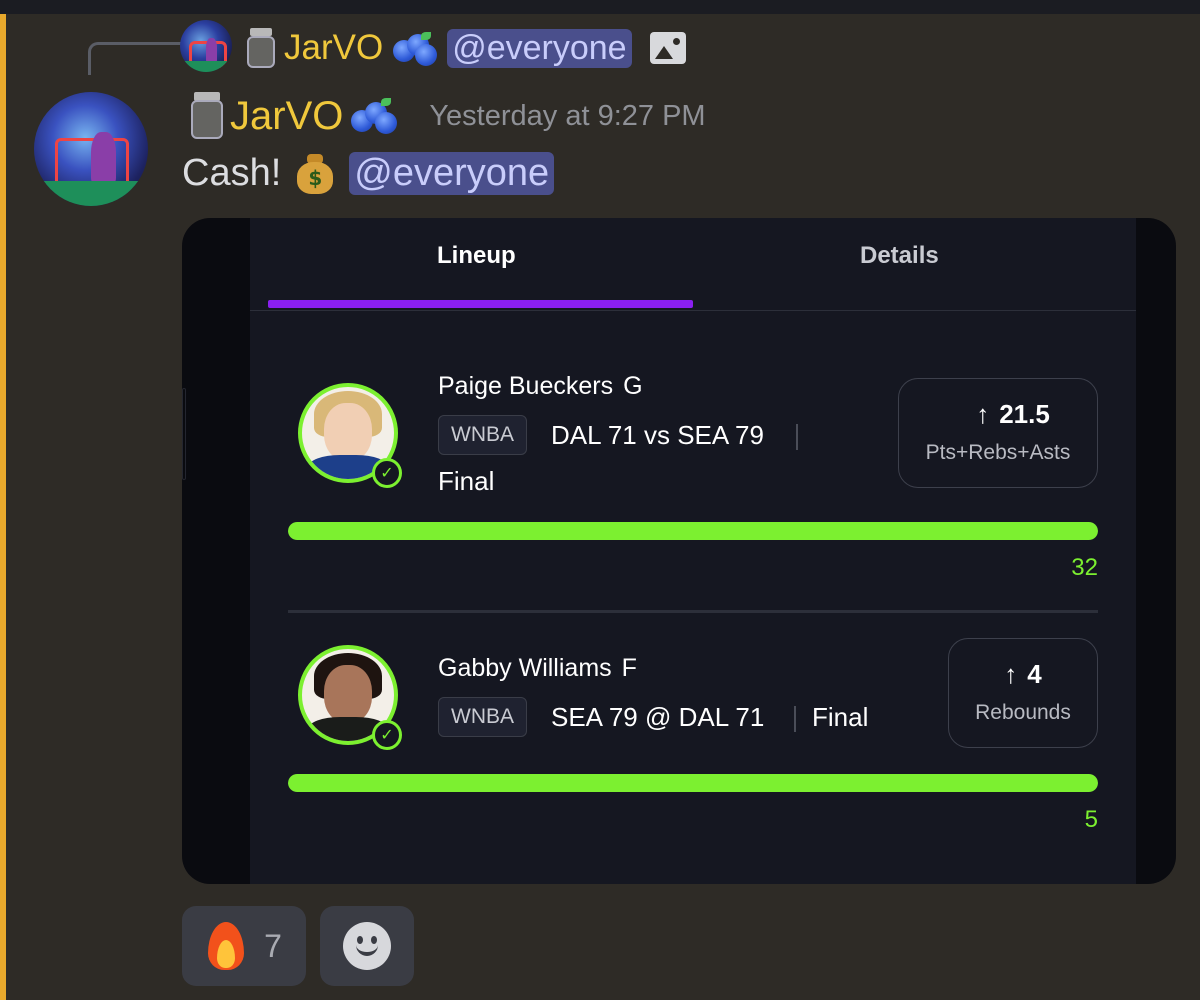 This screenshot has width=1200, height=1000. I want to click on line-value: 4, so click(1034, 674).